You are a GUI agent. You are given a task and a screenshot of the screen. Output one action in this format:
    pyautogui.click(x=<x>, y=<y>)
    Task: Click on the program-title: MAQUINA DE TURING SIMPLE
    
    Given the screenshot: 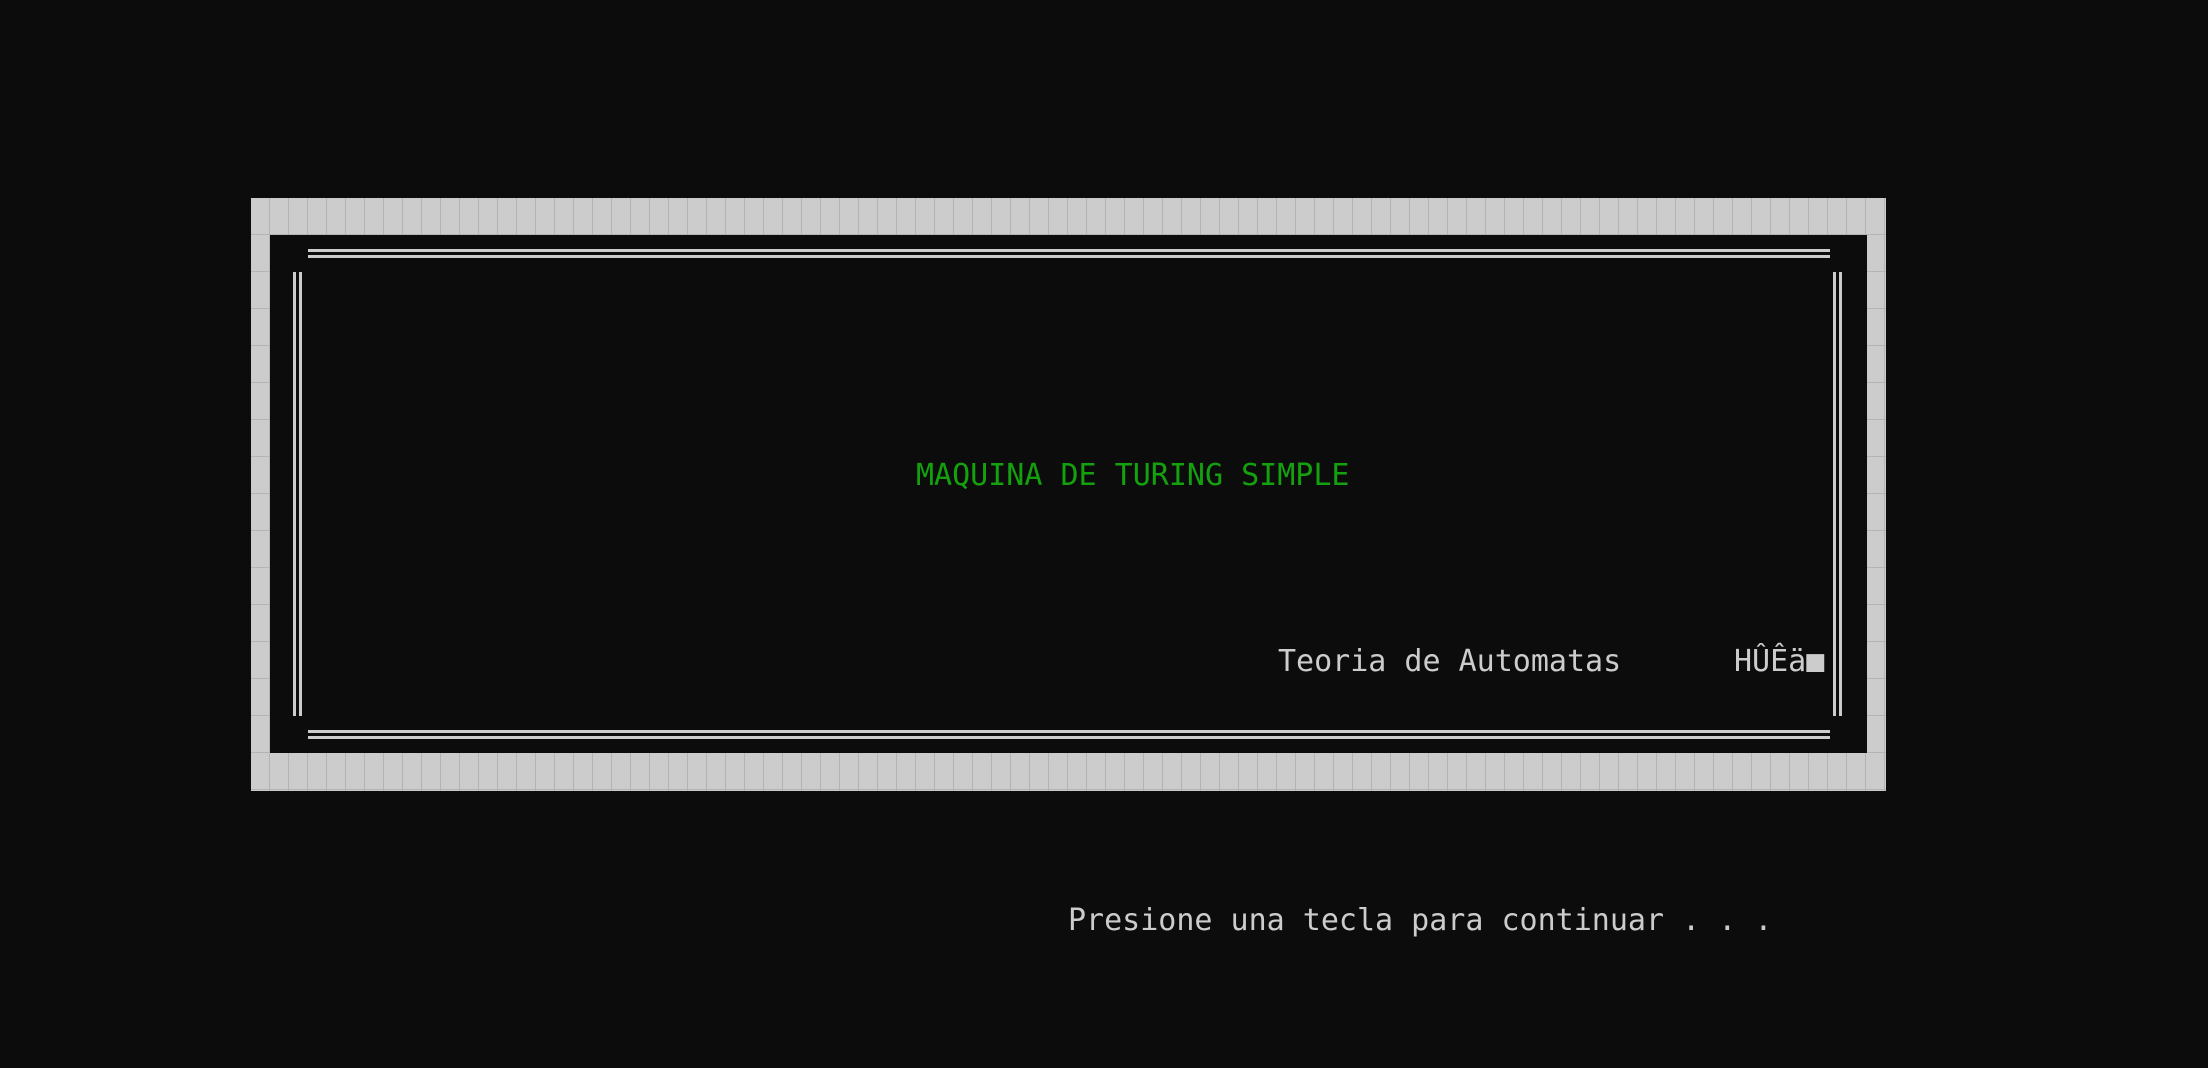 What is the action you would take?
    pyautogui.click(x=1133, y=475)
    